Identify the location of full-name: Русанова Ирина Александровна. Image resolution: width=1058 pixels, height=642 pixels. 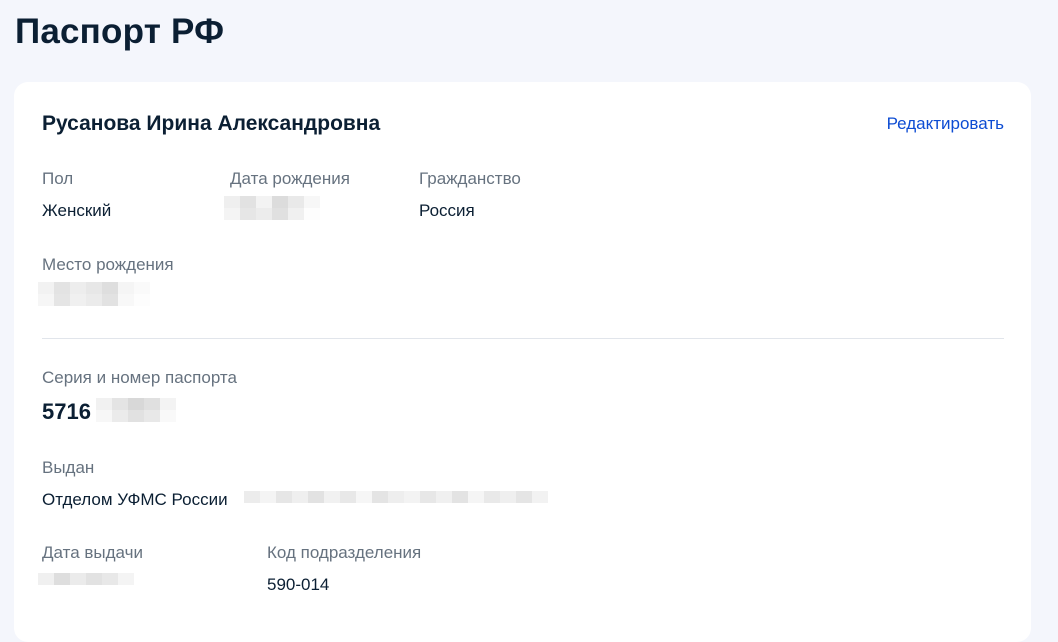
(211, 123).